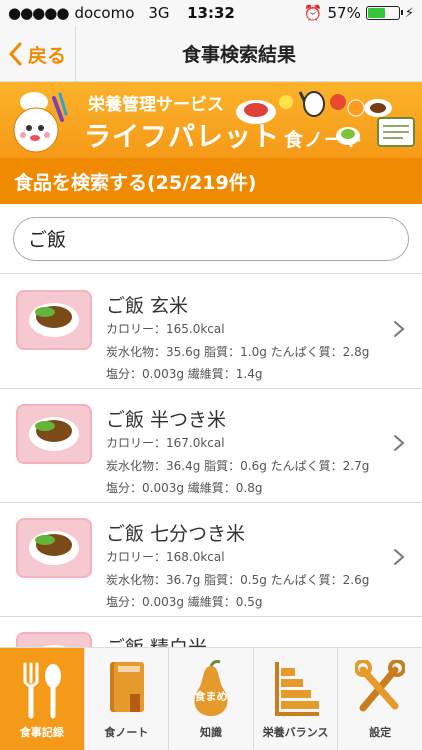  I want to click on food-minerals: 塩分：0.003g 繊維質：0.8g, so click(184, 488).